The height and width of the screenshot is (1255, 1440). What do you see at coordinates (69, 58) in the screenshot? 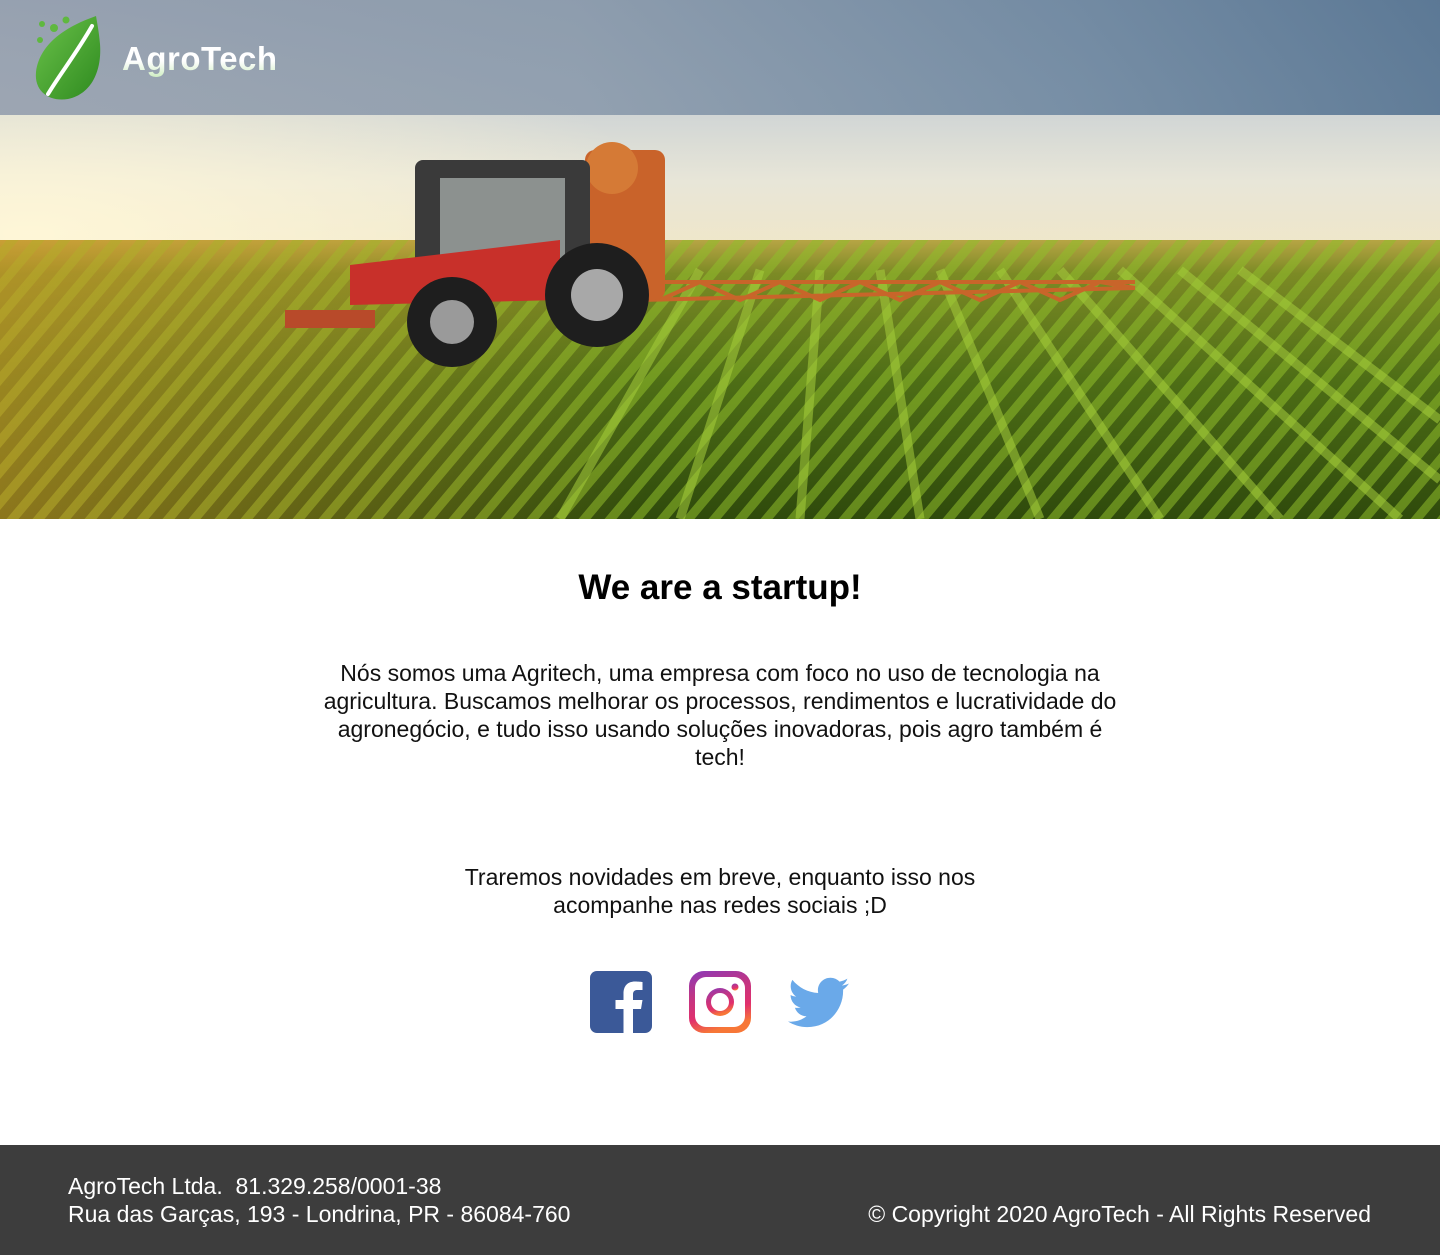
I see `leaf-icon` at bounding box center [69, 58].